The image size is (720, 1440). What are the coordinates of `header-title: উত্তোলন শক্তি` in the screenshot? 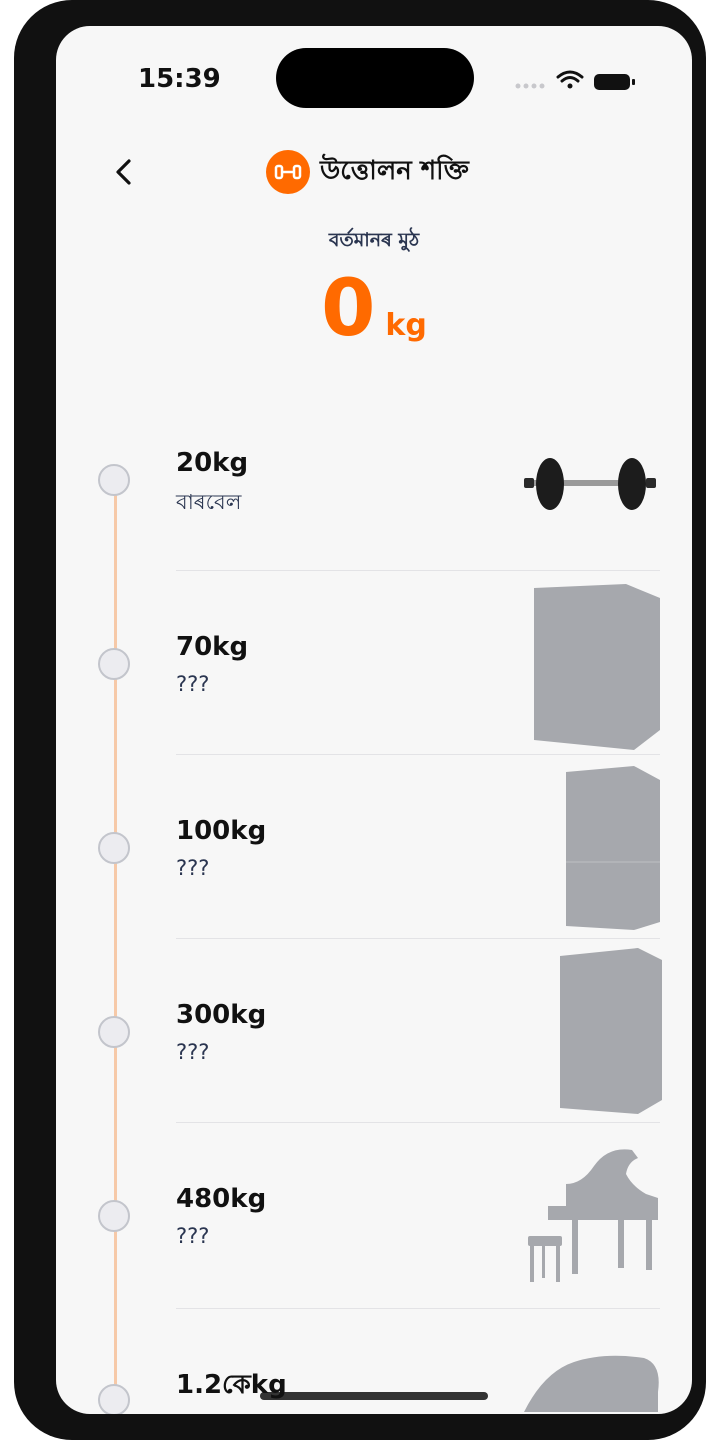 It's located at (367, 172).